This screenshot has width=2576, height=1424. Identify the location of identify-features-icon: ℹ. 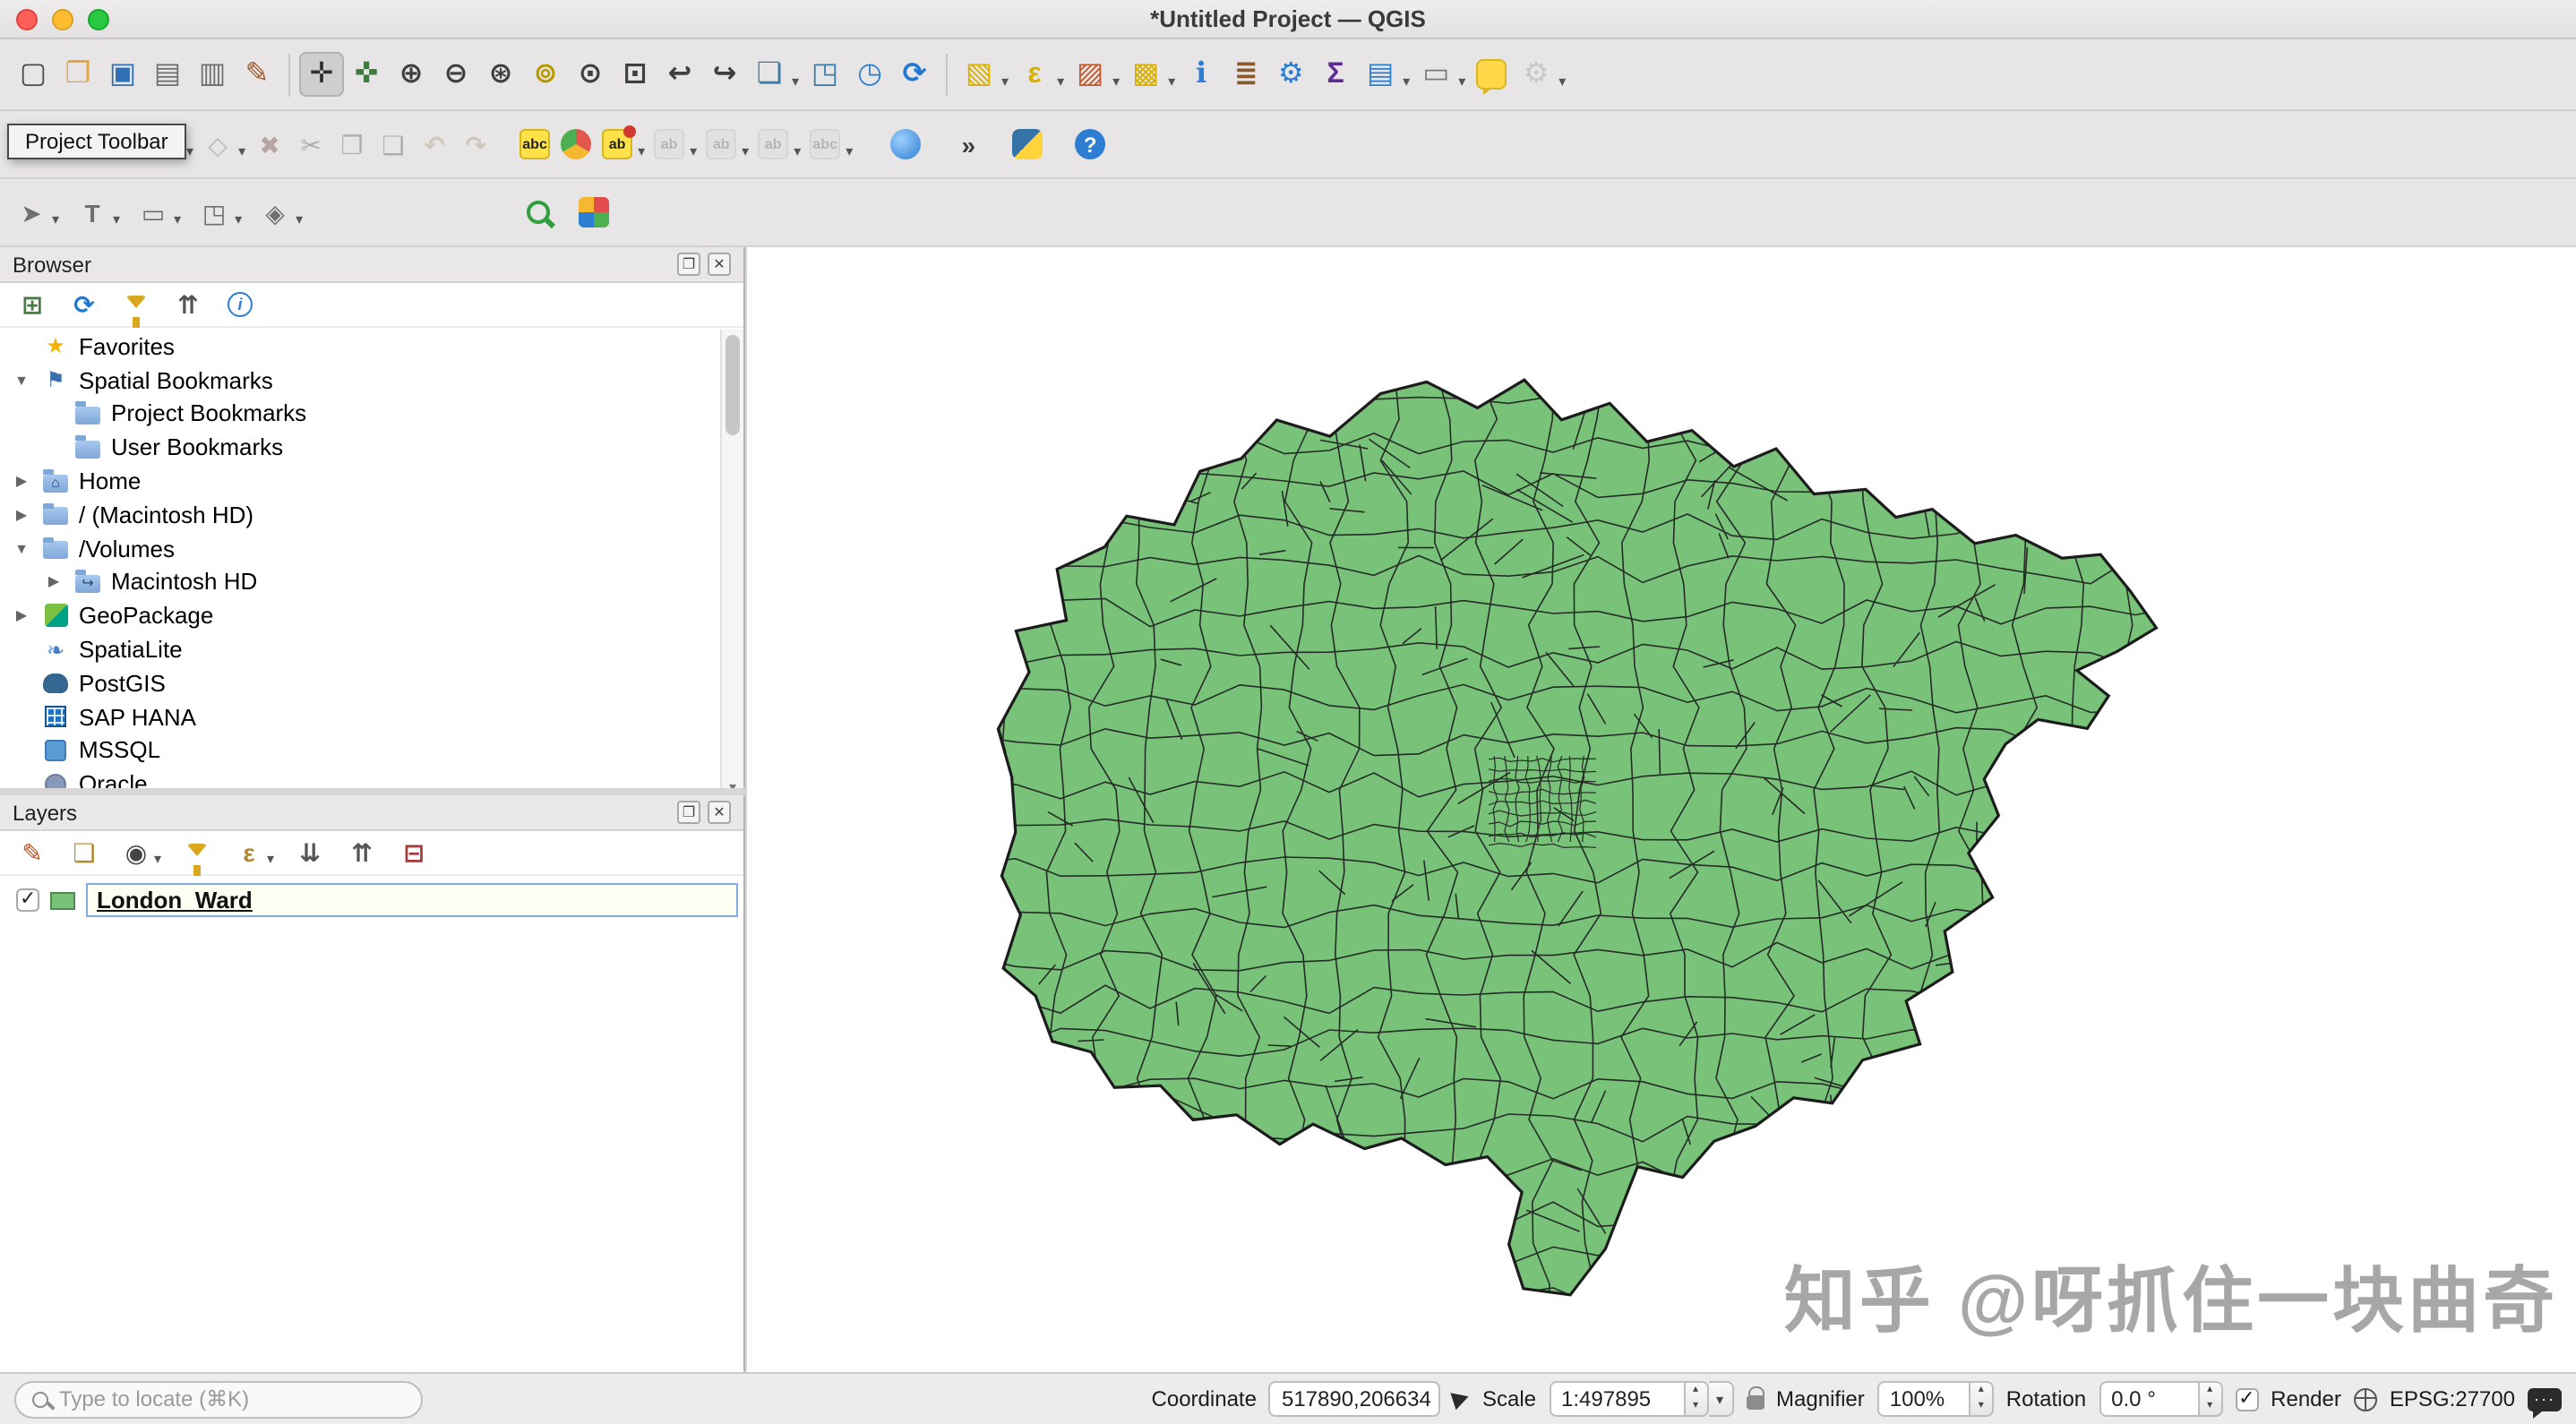
(1201, 74).